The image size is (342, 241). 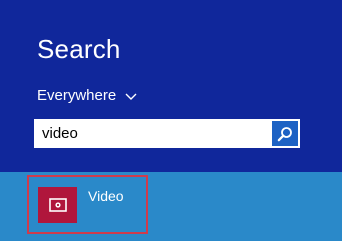 I want to click on video-app-icon, so click(x=57, y=205).